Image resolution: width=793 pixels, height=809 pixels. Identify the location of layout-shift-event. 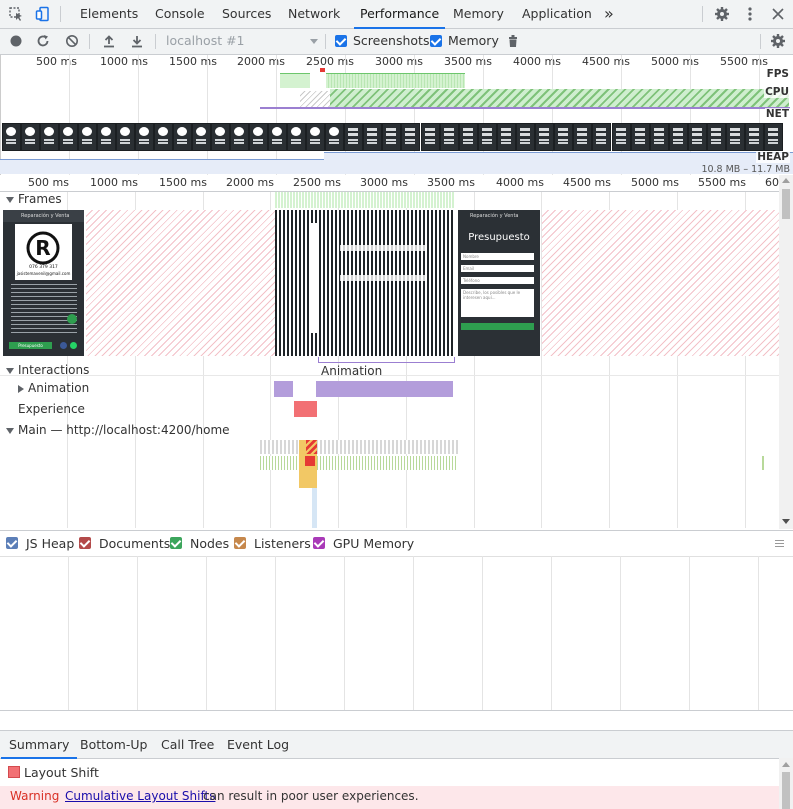
(305, 409).